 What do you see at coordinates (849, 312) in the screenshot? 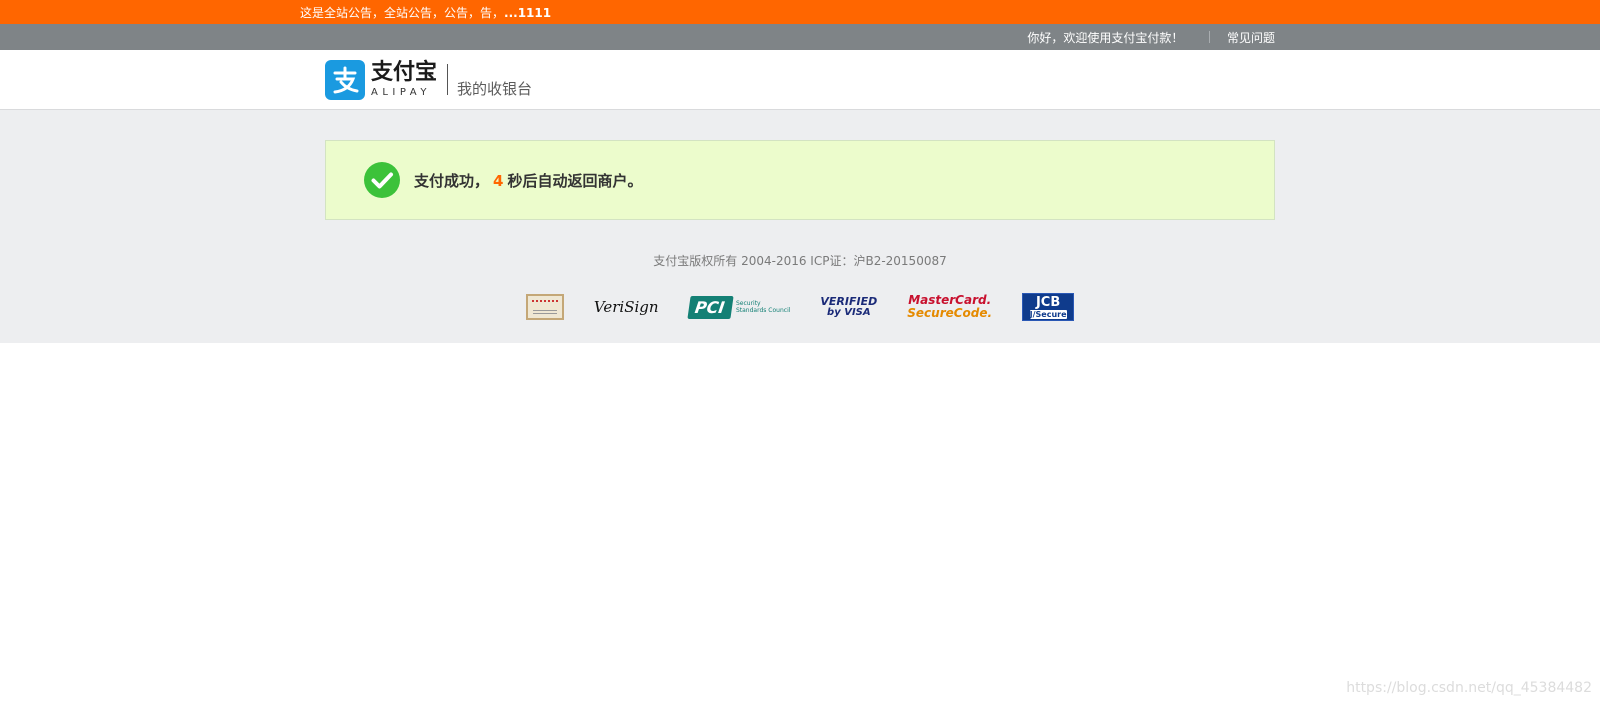
I see `vbv-bottom-text: by VISA` at bounding box center [849, 312].